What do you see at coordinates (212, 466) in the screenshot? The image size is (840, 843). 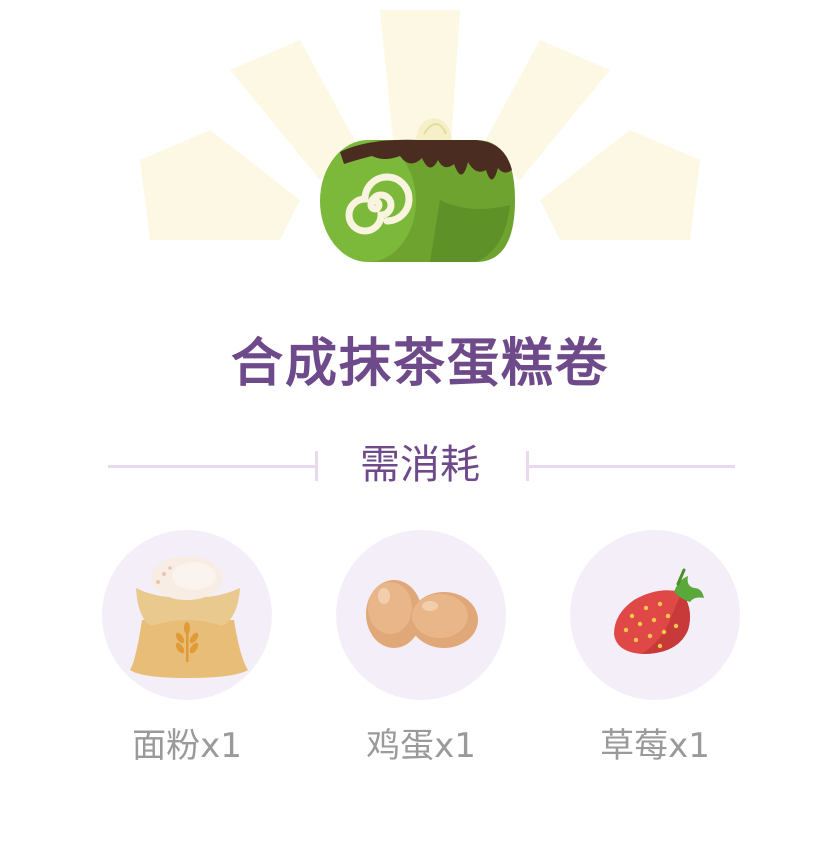 I see `divider-line-left` at bounding box center [212, 466].